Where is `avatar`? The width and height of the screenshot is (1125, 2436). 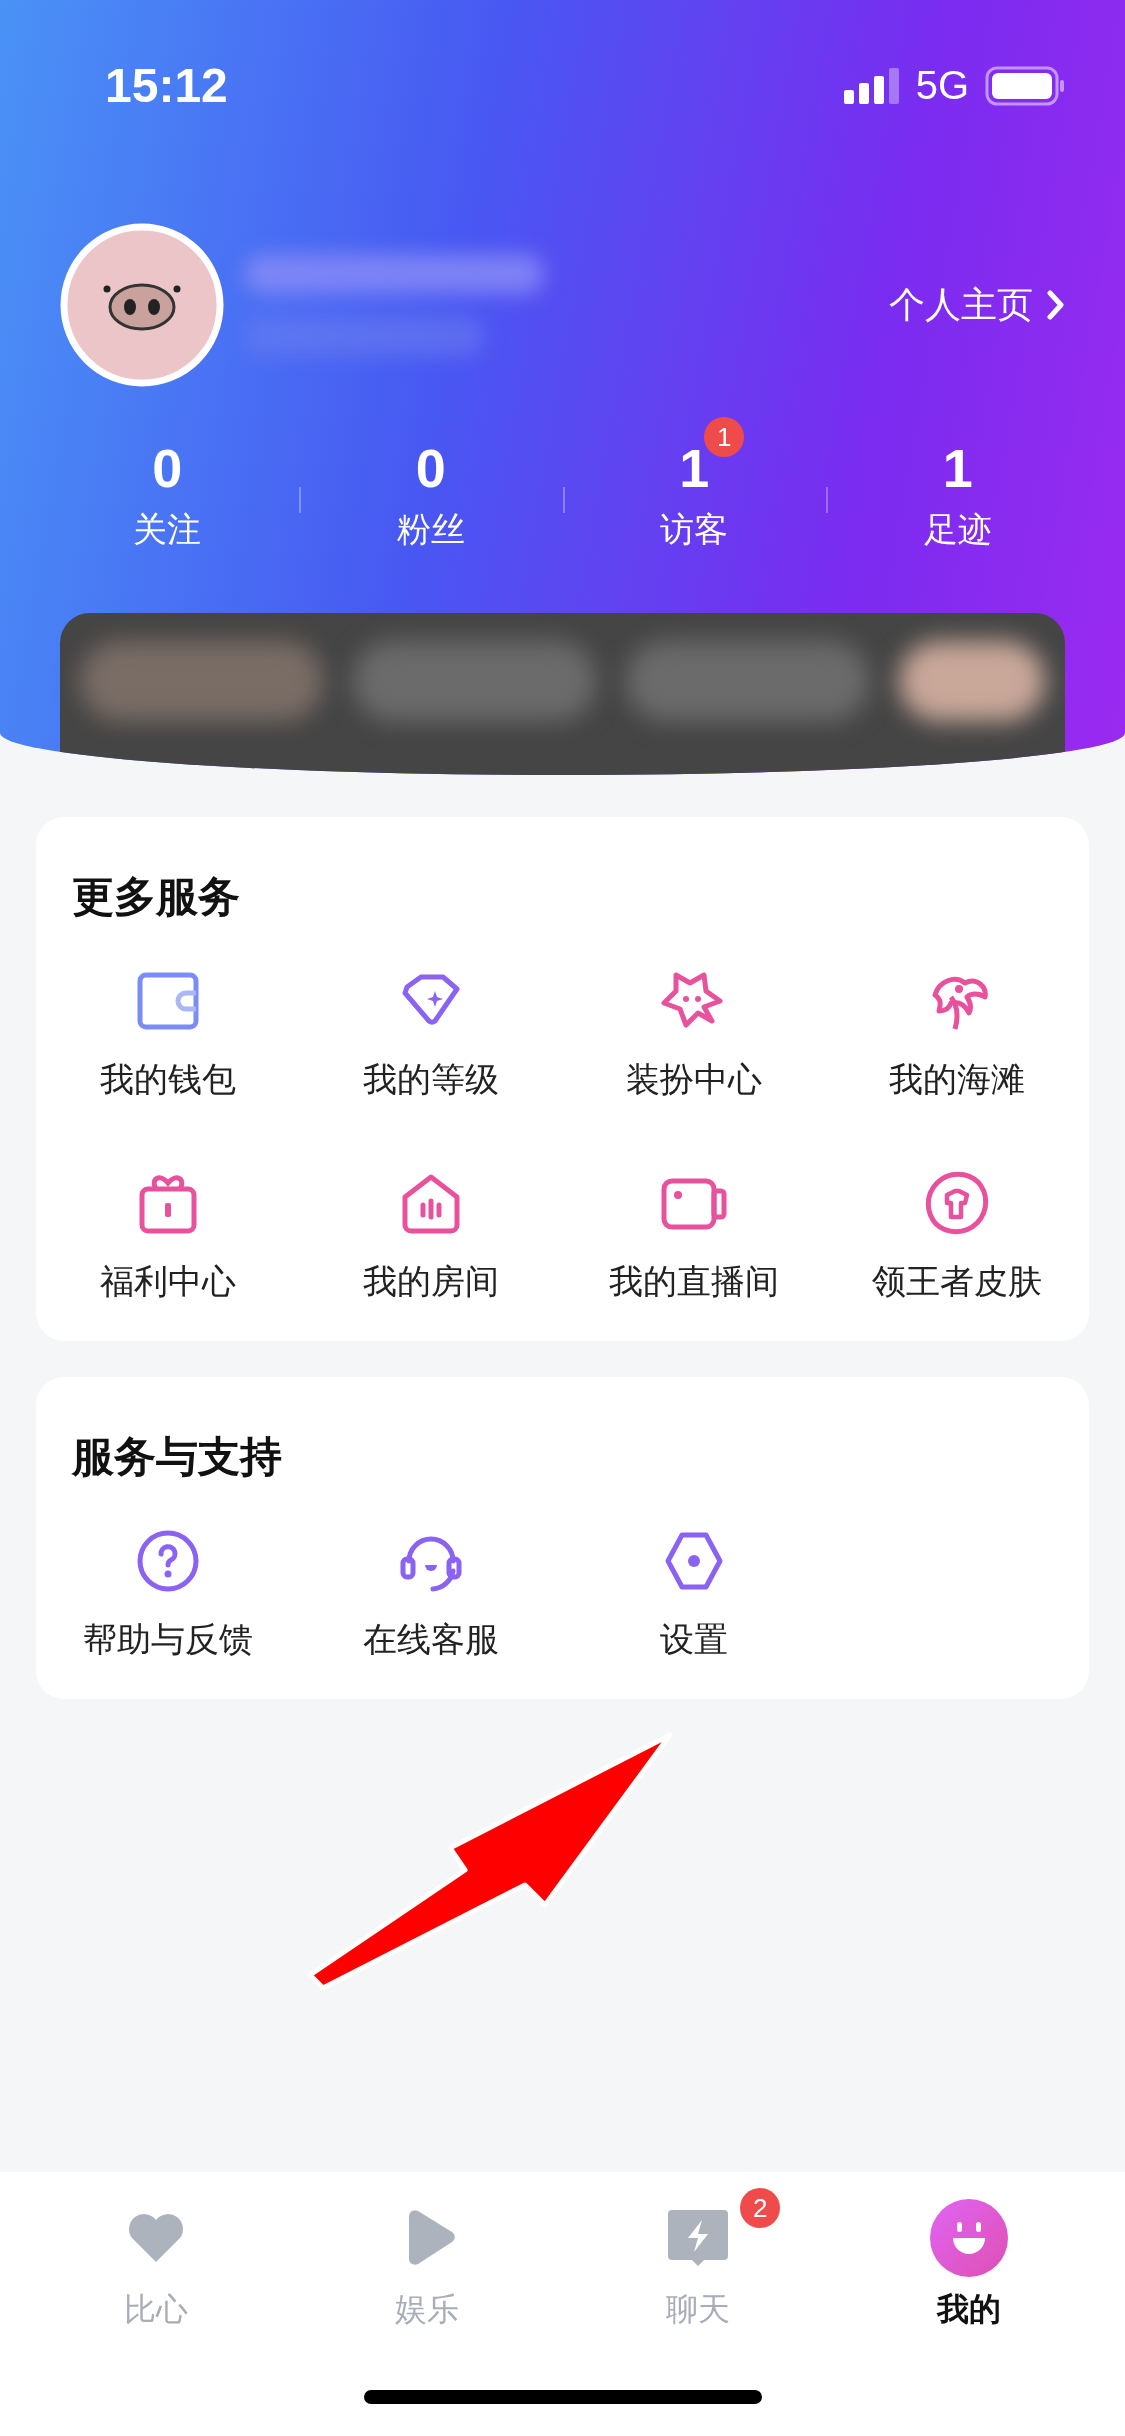 avatar is located at coordinates (142, 305).